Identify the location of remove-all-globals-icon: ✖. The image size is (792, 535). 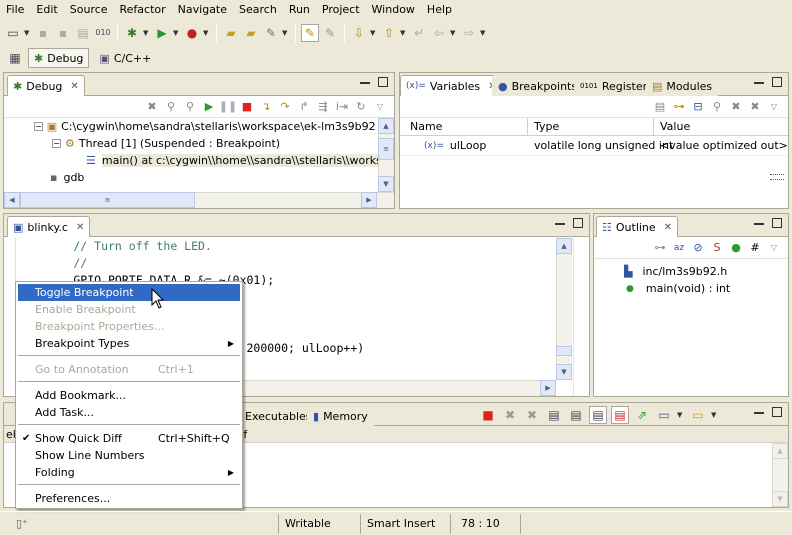
(755, 107).